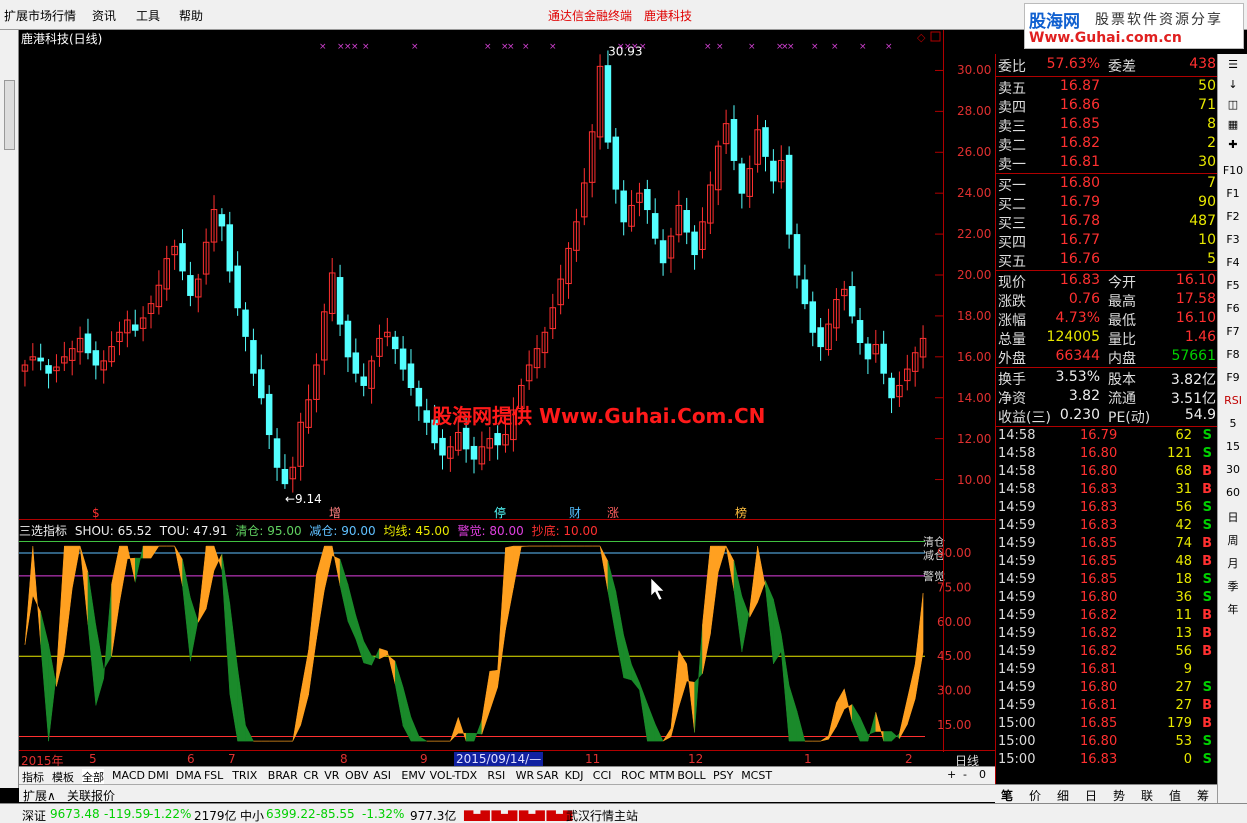 The image size is (1247, 823). I want to click on toolbar-button: F10, so click(1233, 173).